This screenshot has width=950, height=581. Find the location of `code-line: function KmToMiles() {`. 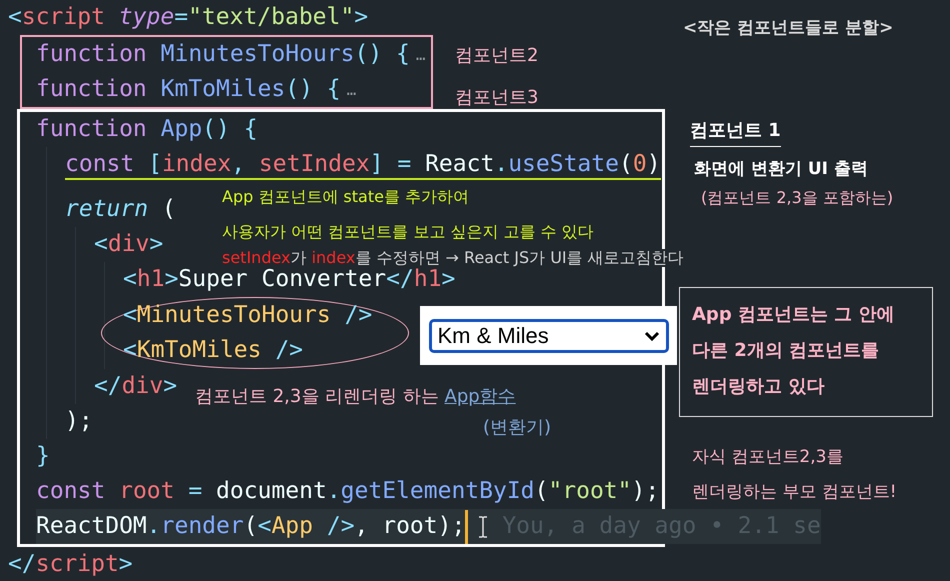

code-line: function KmToMiles() { is located at coordinates (188, 89).